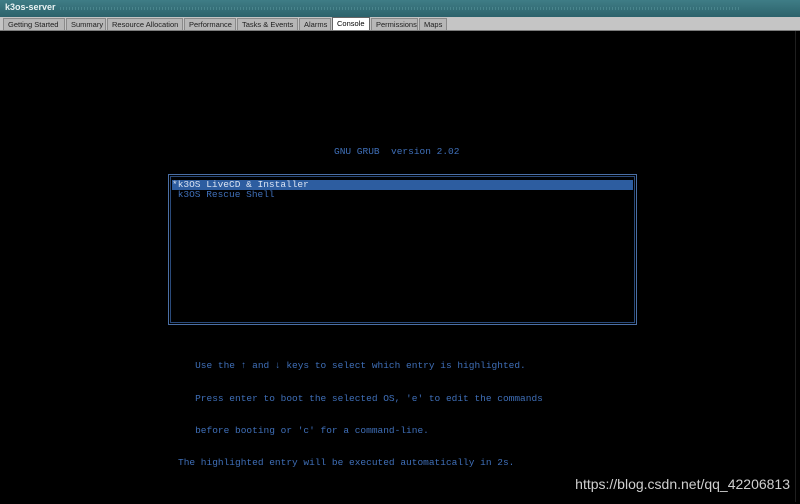 The image size is (800, 504). I want to click on grub-title: GNU GRUB version 2.02, so click(397, 151).